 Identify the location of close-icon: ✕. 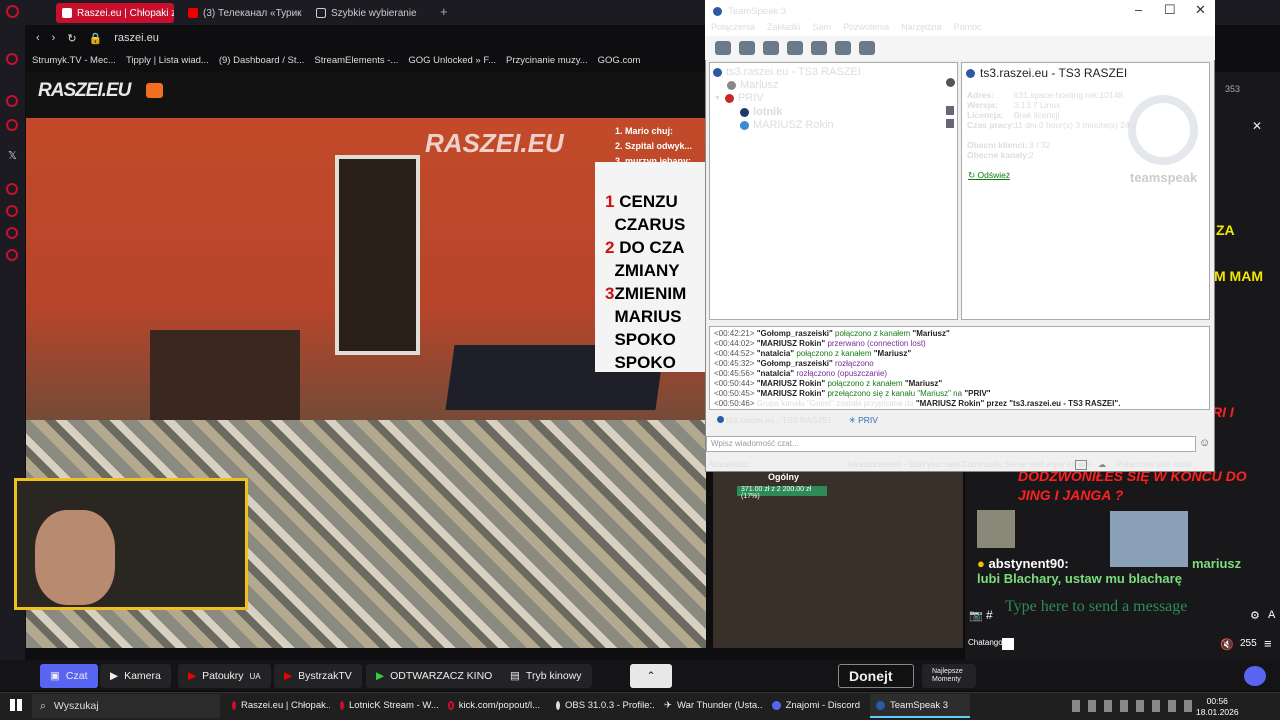
(1200, 10).